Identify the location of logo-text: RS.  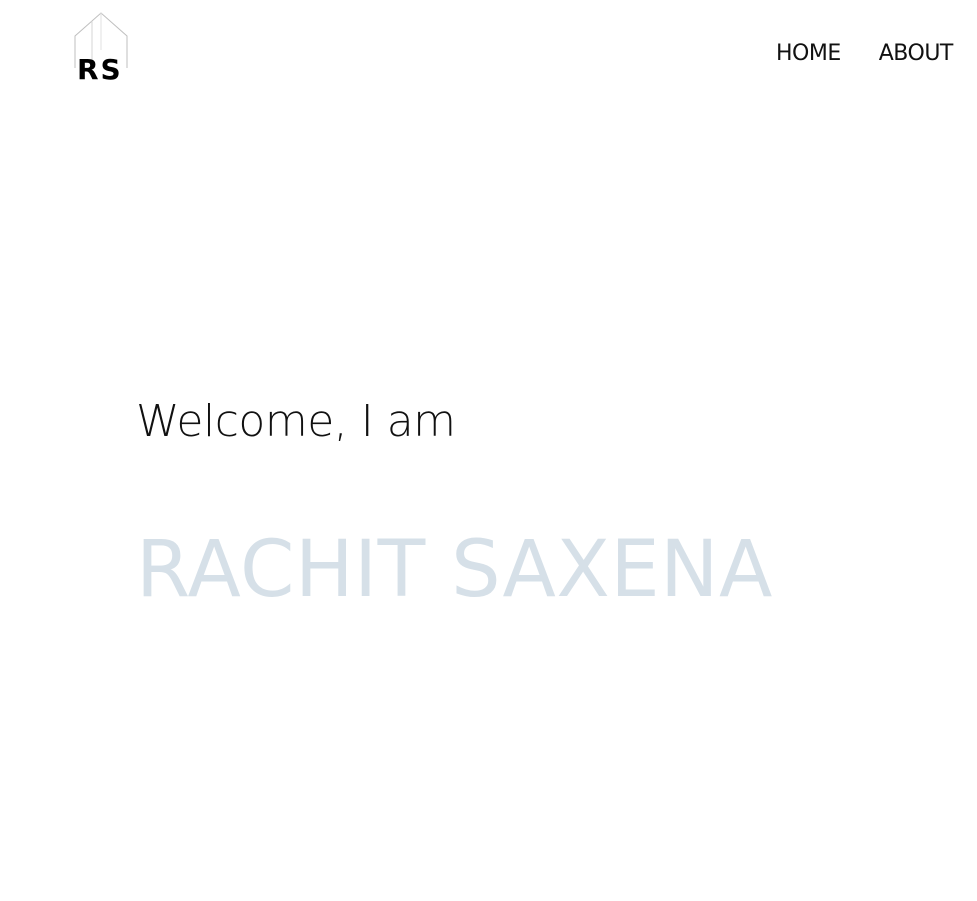
(100, 69).